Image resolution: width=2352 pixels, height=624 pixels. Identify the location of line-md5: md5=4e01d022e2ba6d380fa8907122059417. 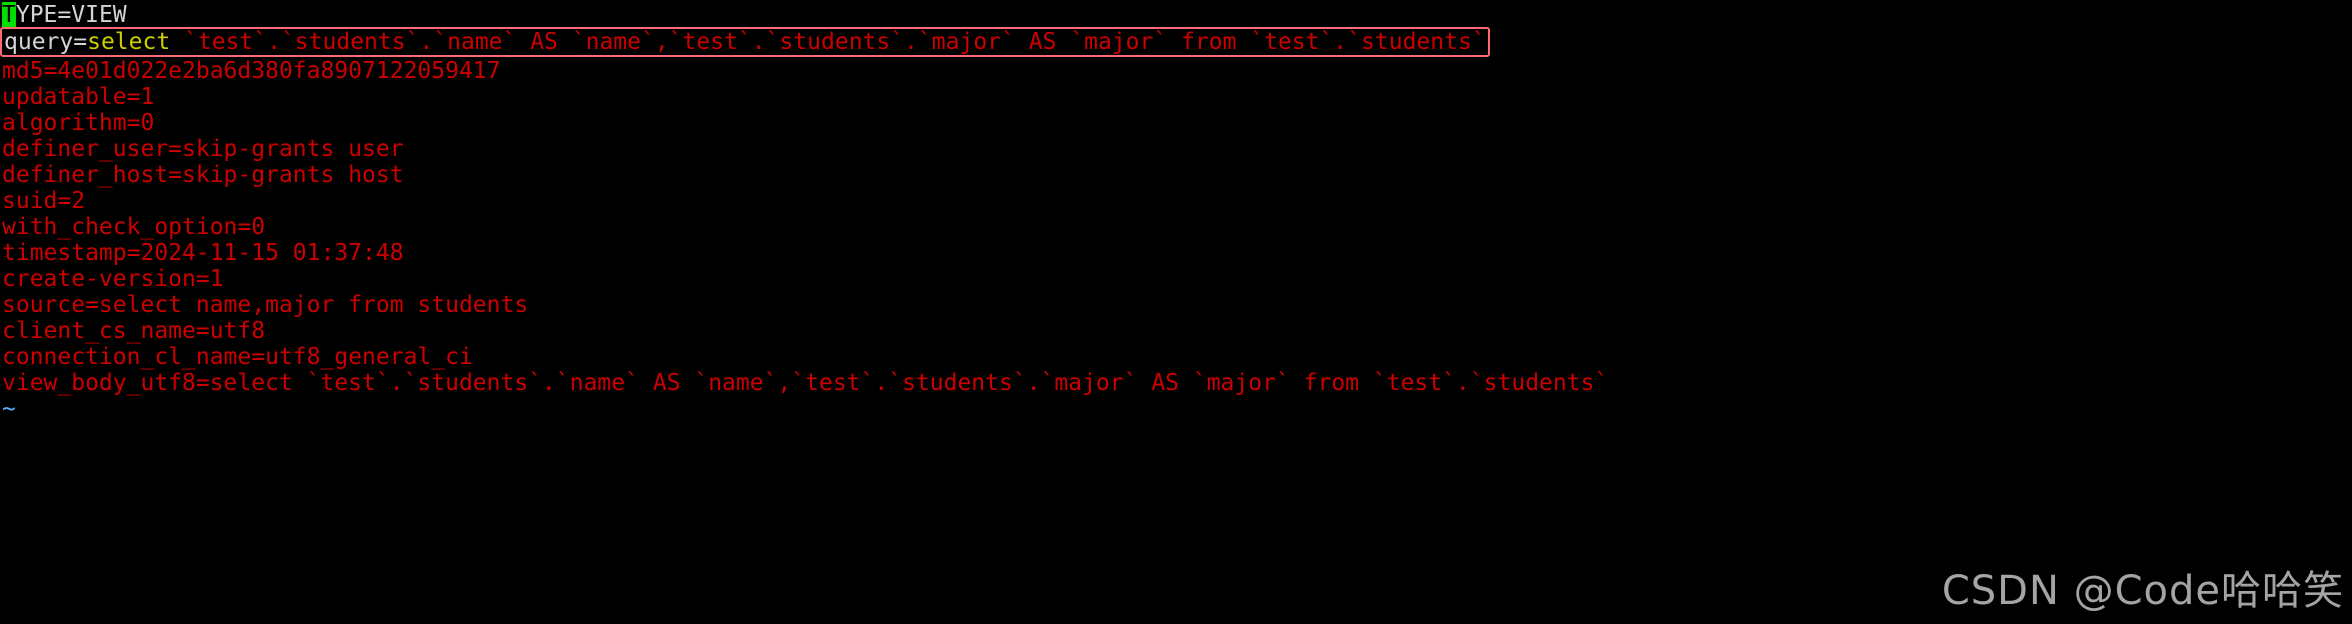
(251, 71).